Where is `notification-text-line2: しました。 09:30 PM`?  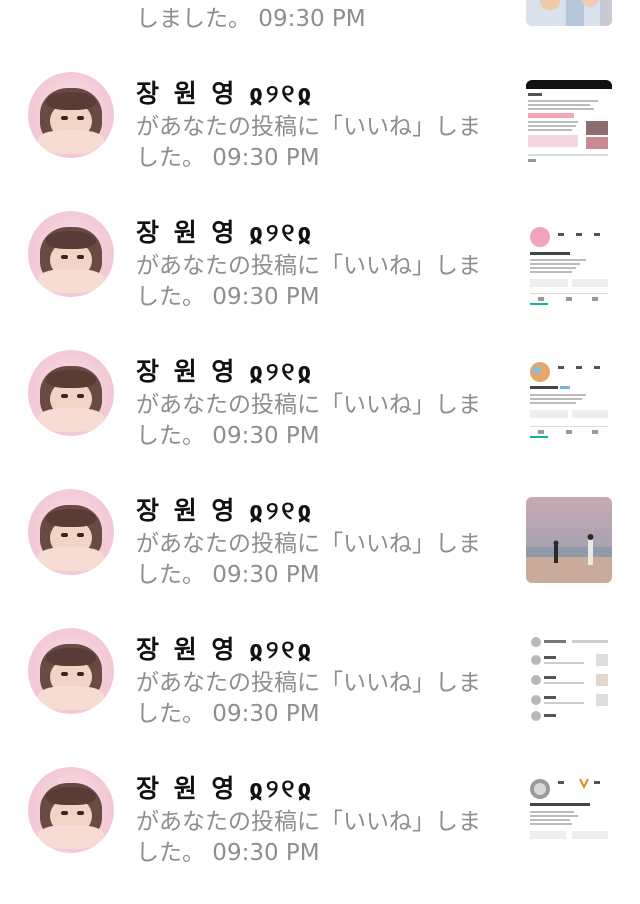 notification-text-line2: しました。 09:30 PM is located at coordinates (251, 19).